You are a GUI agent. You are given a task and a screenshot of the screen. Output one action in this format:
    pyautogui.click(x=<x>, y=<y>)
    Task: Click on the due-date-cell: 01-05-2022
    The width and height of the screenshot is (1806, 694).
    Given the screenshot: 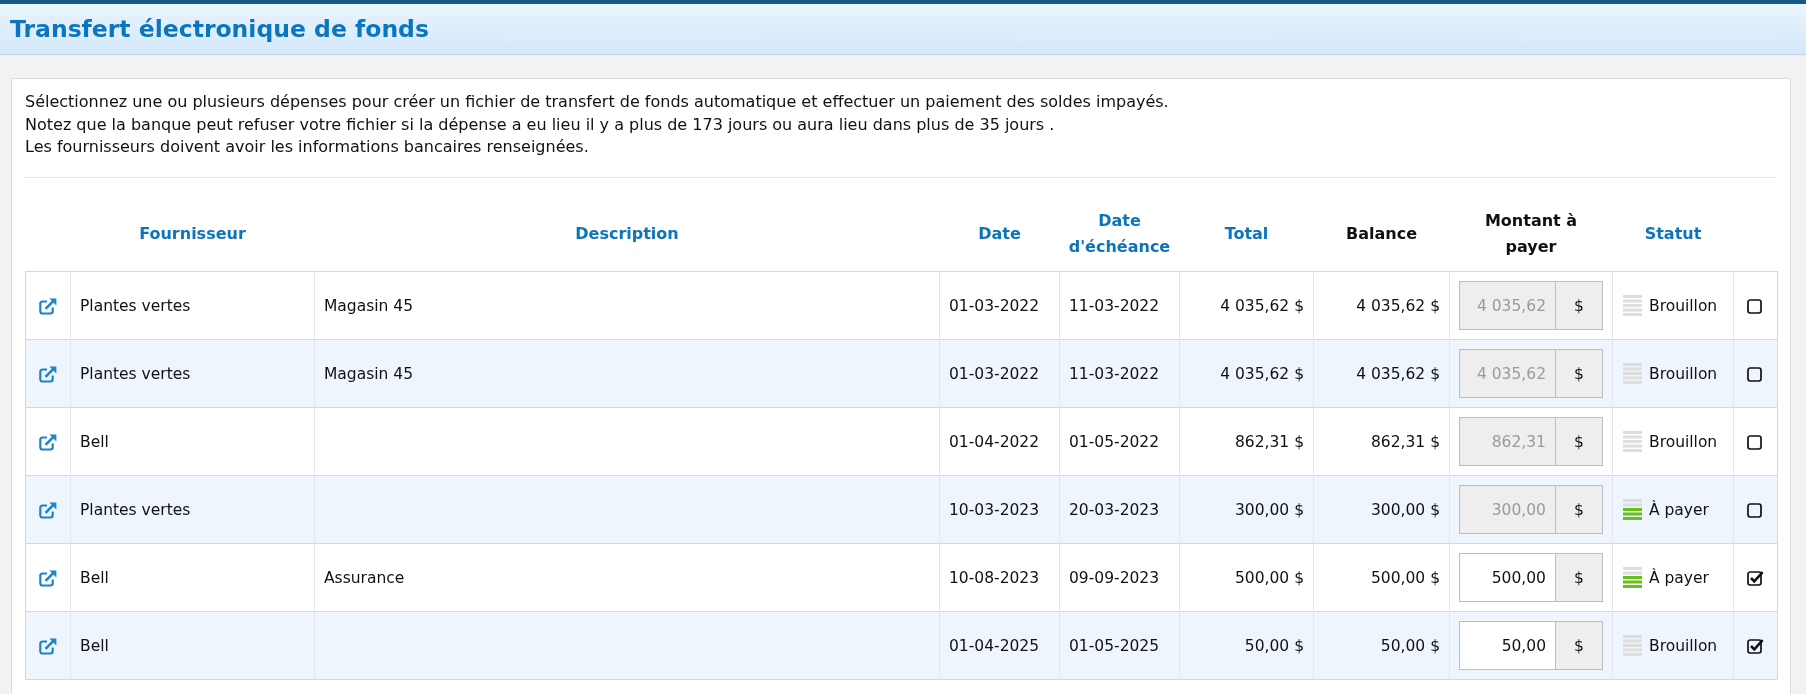 What is the action you would take?
    pyautogui.click(x=1114, y=441)
    